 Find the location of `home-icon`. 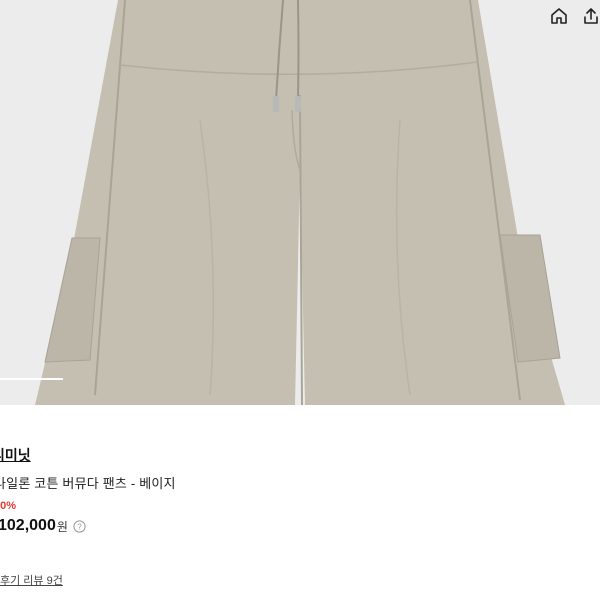

home-icon is located at coordinates (559, 16).